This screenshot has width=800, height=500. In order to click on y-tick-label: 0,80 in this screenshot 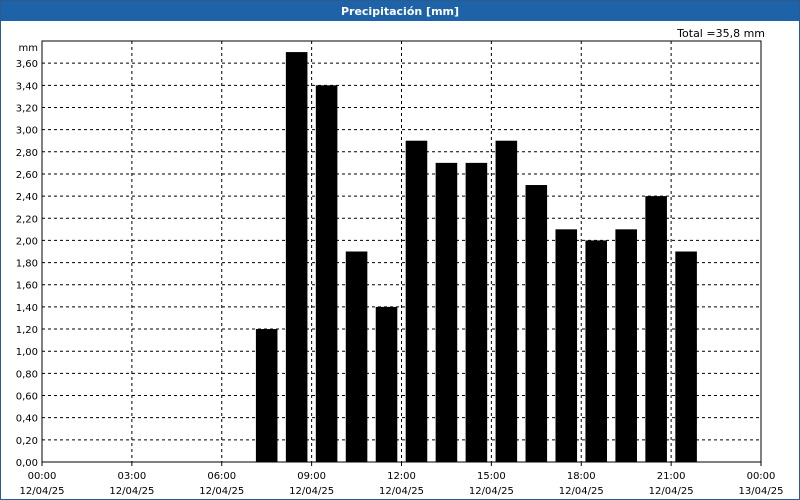, I will do `click(27, 374)`.